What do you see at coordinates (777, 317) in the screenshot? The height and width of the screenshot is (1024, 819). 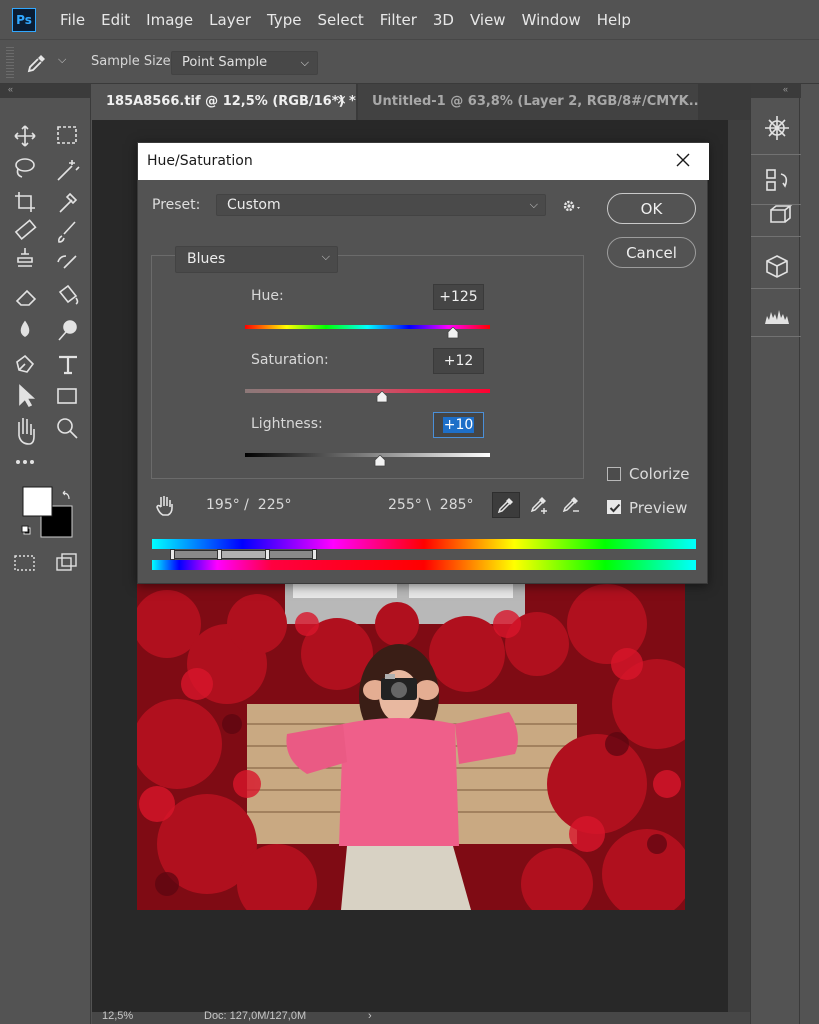 I see `histogram-icon` at bounding box center [777, 317].